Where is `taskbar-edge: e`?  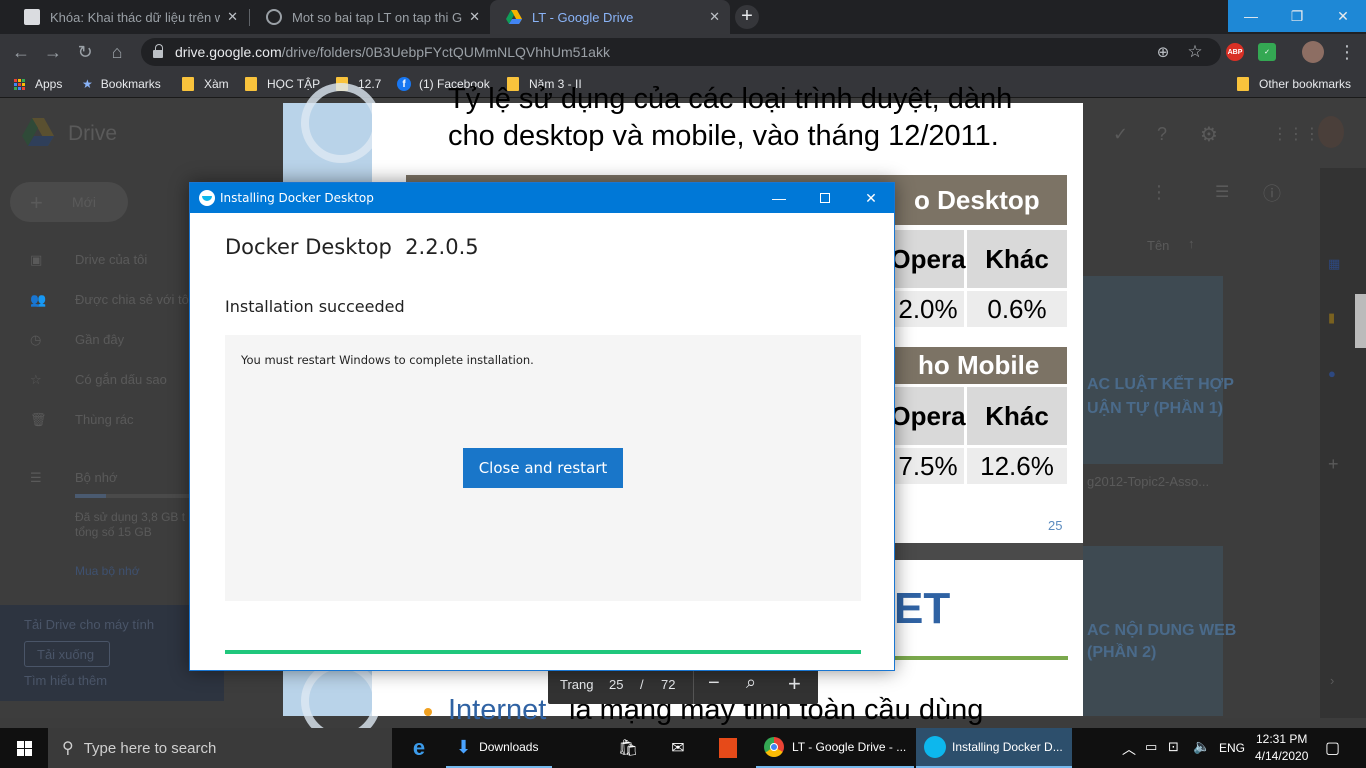
taskbar-edge: e is located at coordinates (419, 748).